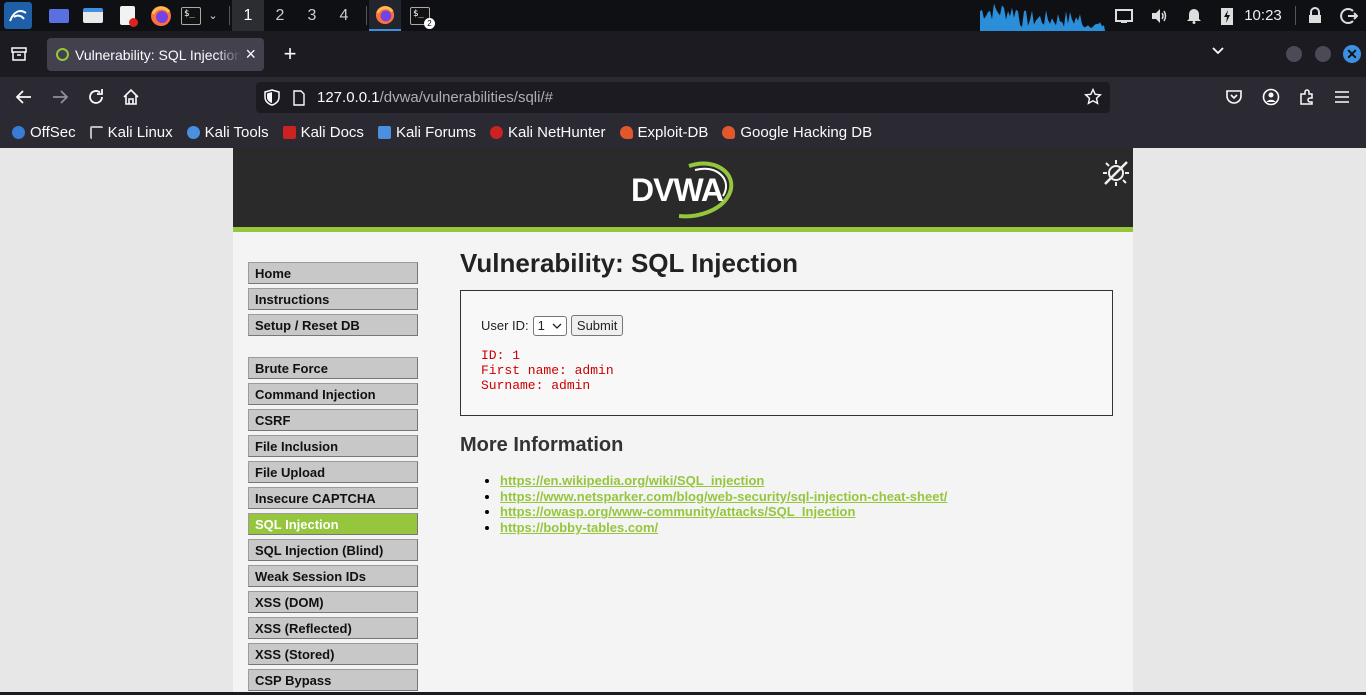 The height and width of the screenshot is (695, 1366). Describe the element at coordinates (542, 445) in the screenshot. I see `more-information-heading: More Information` at that location.